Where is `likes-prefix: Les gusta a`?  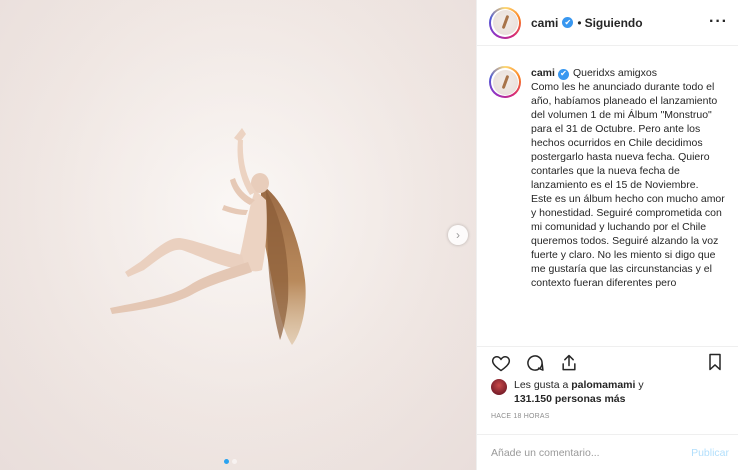 likes-prefix: Les gusta a is located at coordinates (543, 385).